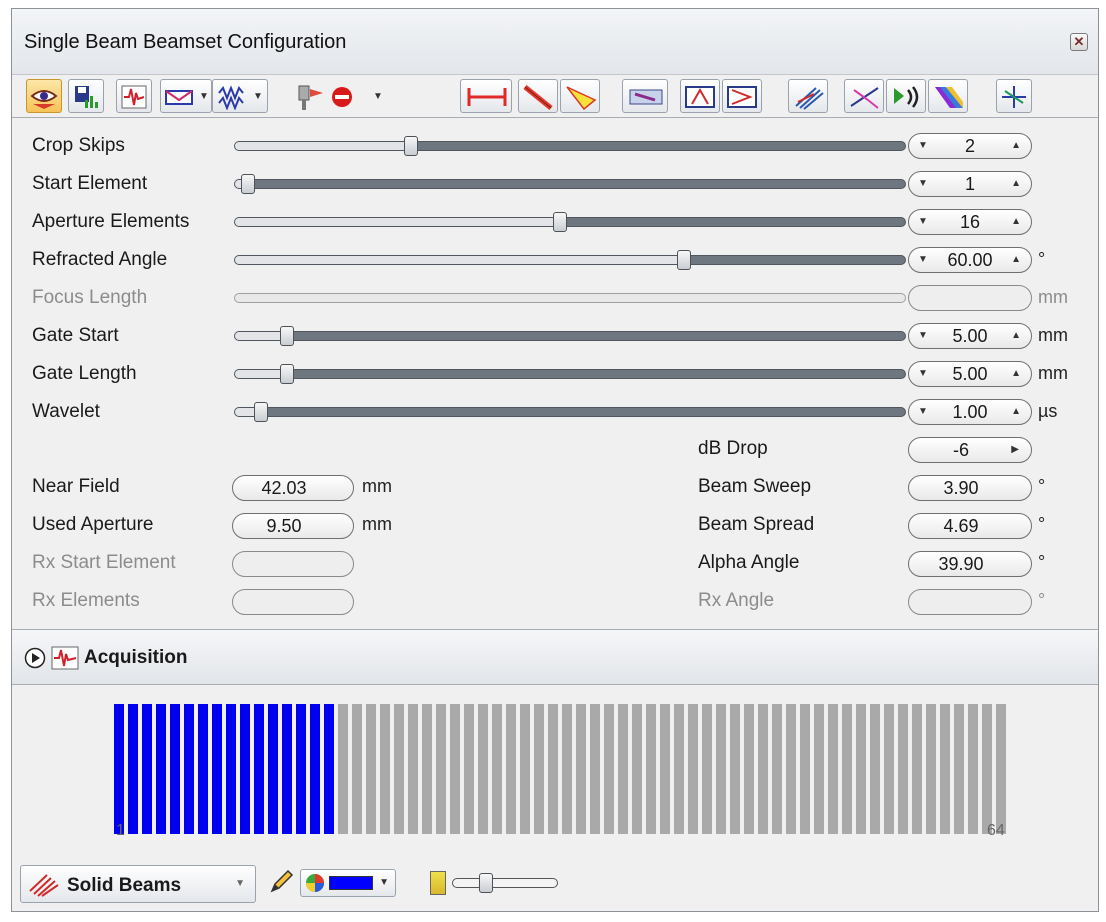 Image resolution: width=1106 pixels, height=922 pixels. Describe the element at coordinates (1053, 335) in the screenshot. I see `gate-start-unit: mm` at that location.